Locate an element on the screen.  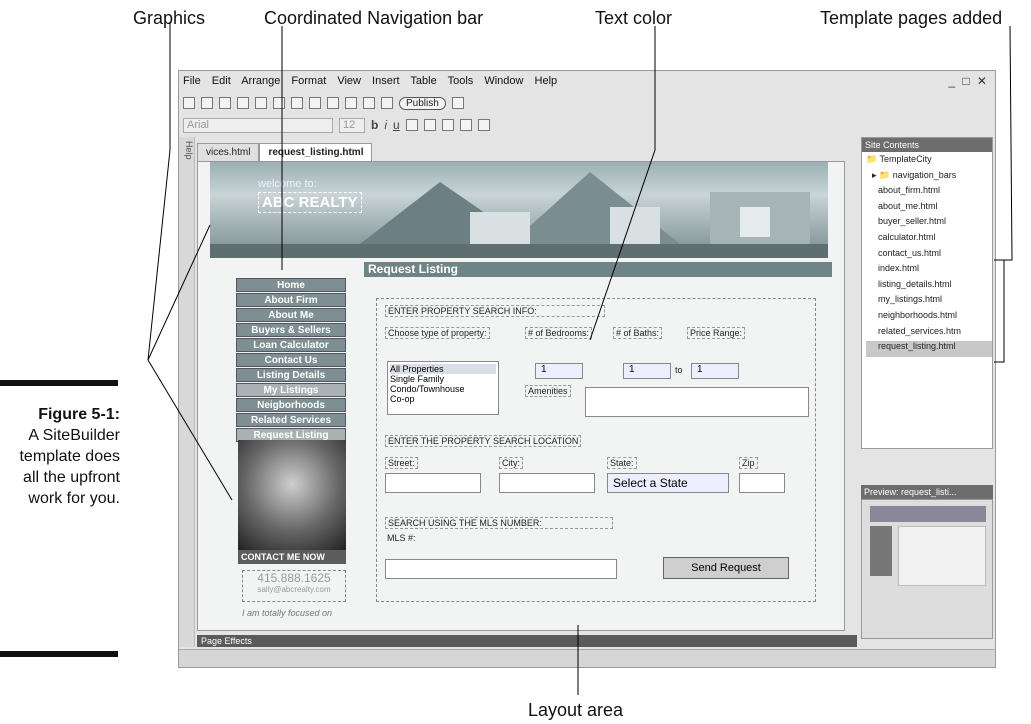
email-address: sally@abcrealty.com is located at coordinates (294, 589).